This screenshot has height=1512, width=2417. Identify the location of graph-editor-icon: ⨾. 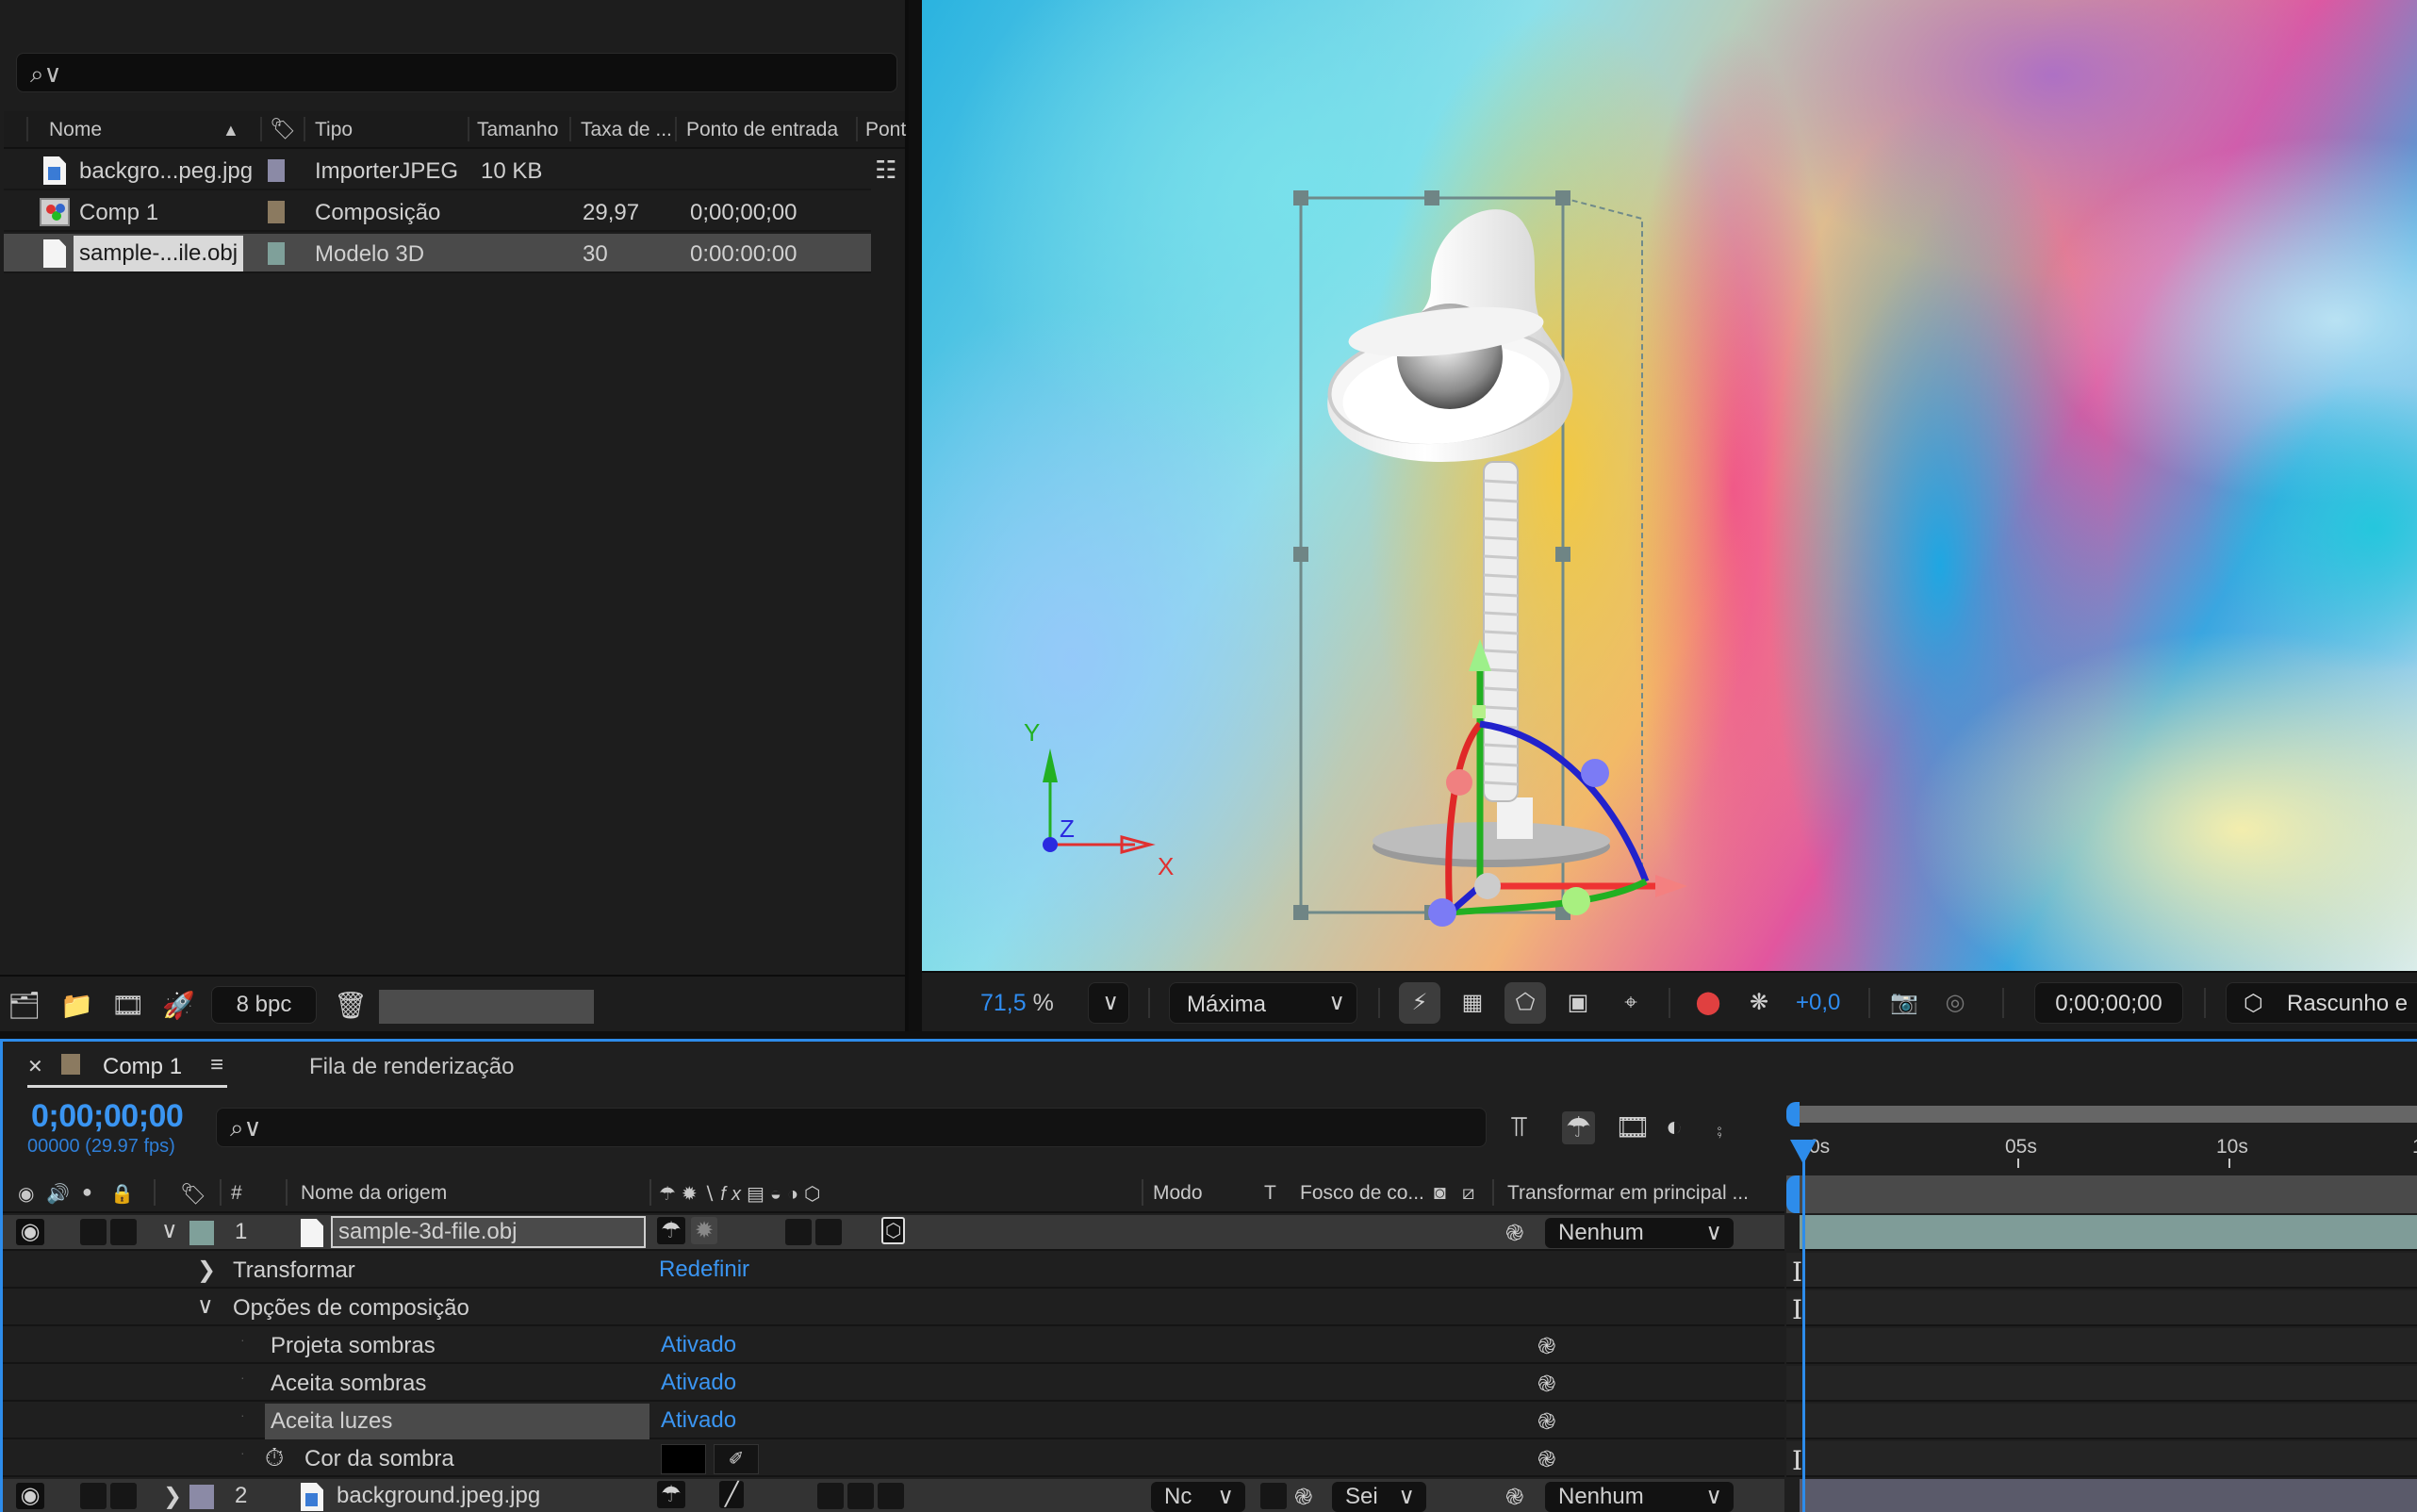
(1719, 1127).